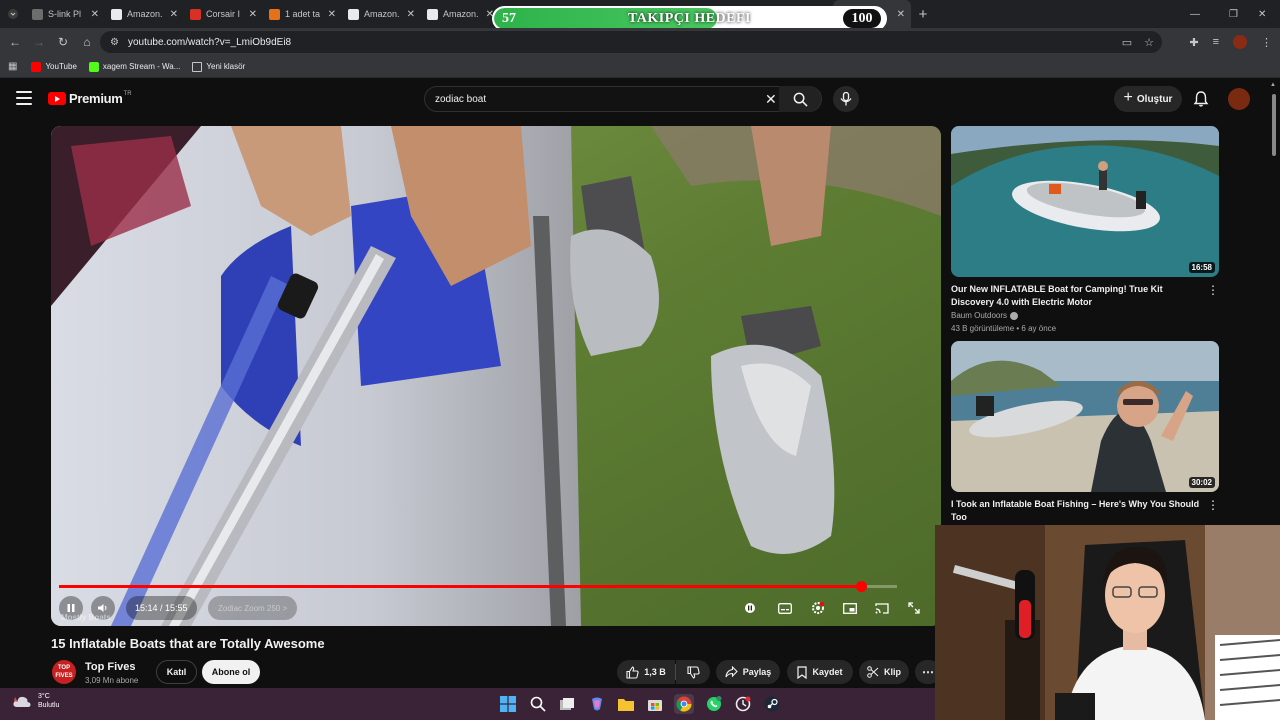 Image resolution: width=1280 pixels, height=720 pixels. Describe the element at coordinates (231, 672) in the screenshot. I see `subscribe-button: Abone ol` at that location.